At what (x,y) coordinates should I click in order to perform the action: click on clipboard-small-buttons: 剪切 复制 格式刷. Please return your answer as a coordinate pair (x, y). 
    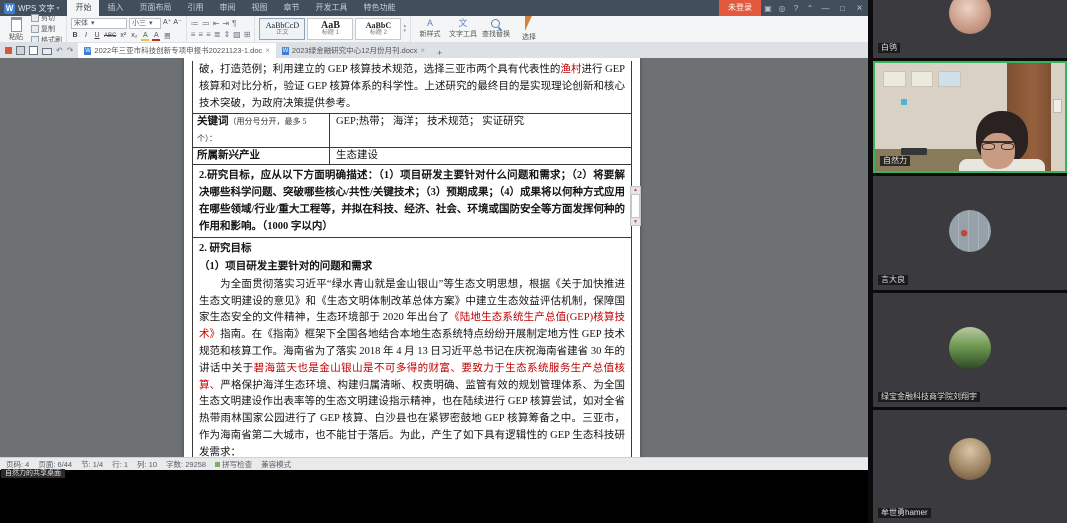
    Looking at the image, I should click on (46, 29).